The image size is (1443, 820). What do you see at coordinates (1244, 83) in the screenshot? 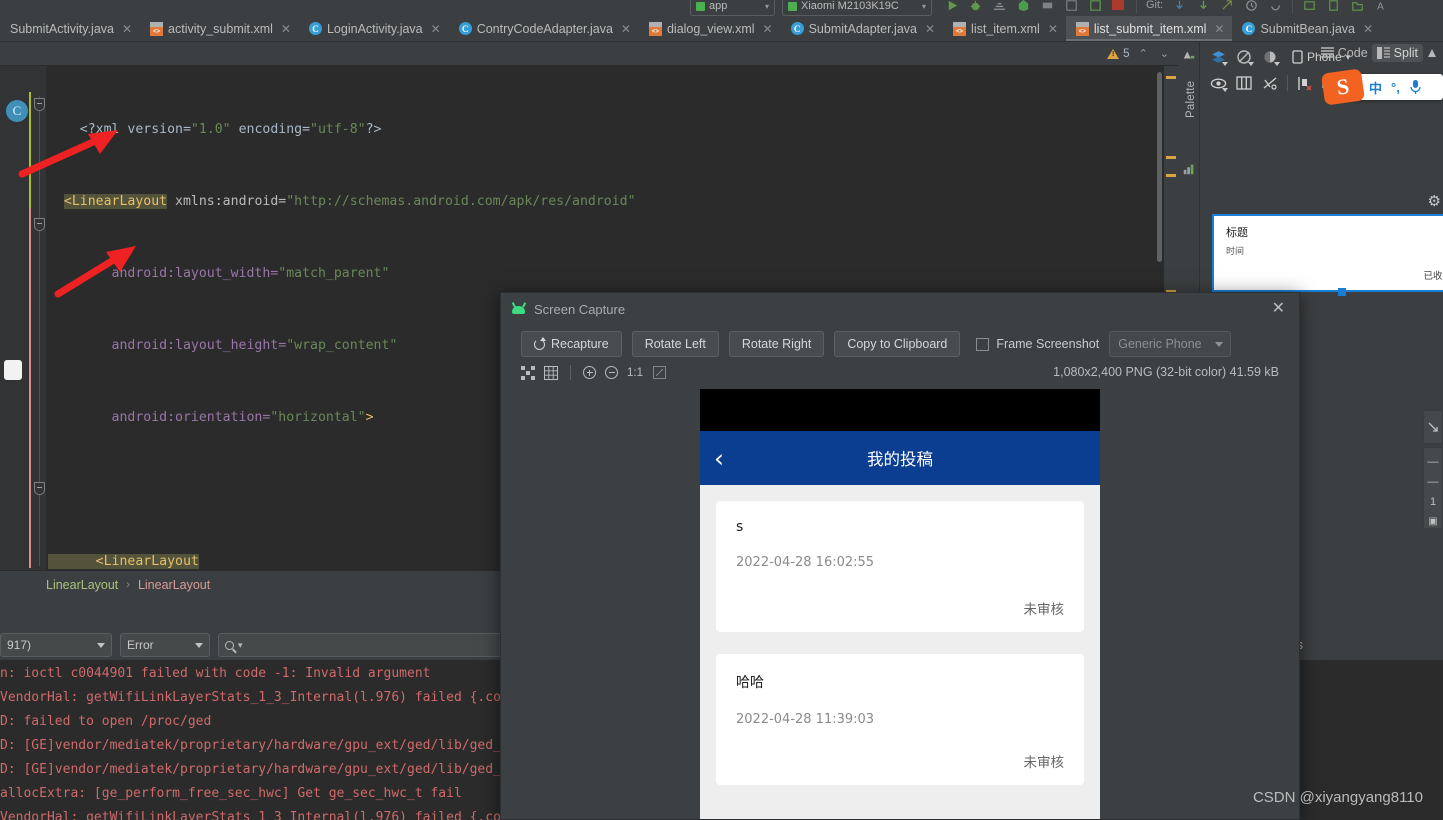
I see `blueprint-split-button` at bounding box center [1244, 83].